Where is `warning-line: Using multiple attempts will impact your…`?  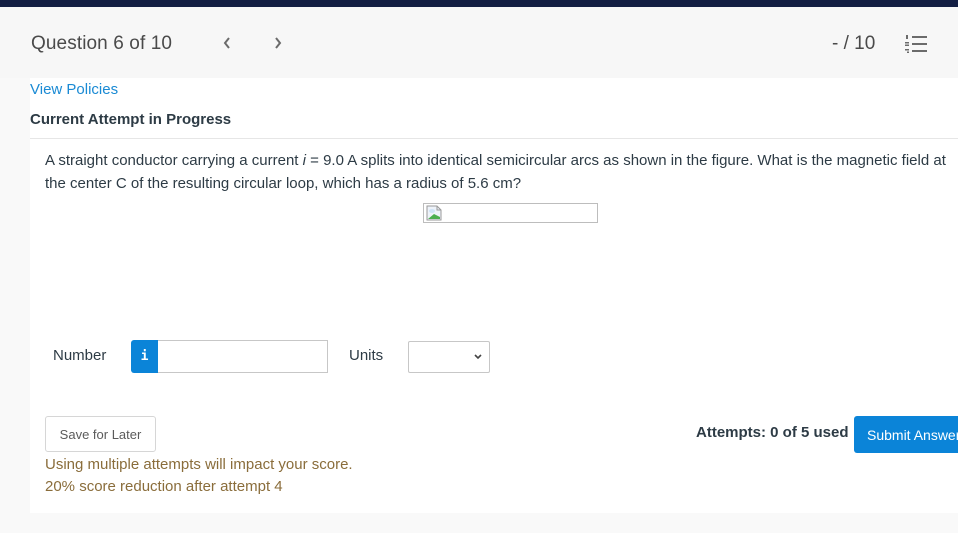 warning-line: Using multiple attempts will impact your… is located at coordinates (199, 464).